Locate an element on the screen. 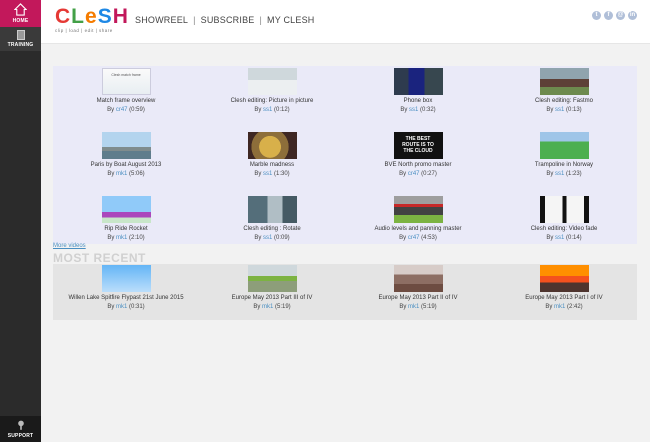 The image size is (650, 442). featured-video-tile: Rip Ride Rocket By mk1 (2:10) is located at coordinates (126, 218).